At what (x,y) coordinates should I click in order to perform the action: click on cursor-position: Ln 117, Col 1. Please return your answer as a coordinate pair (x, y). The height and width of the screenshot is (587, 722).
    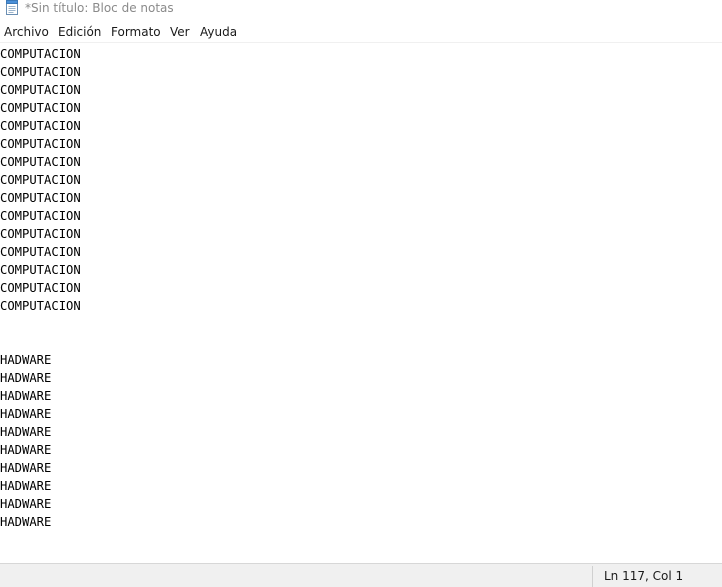
    Looking at the image, I should click on (644, 576).